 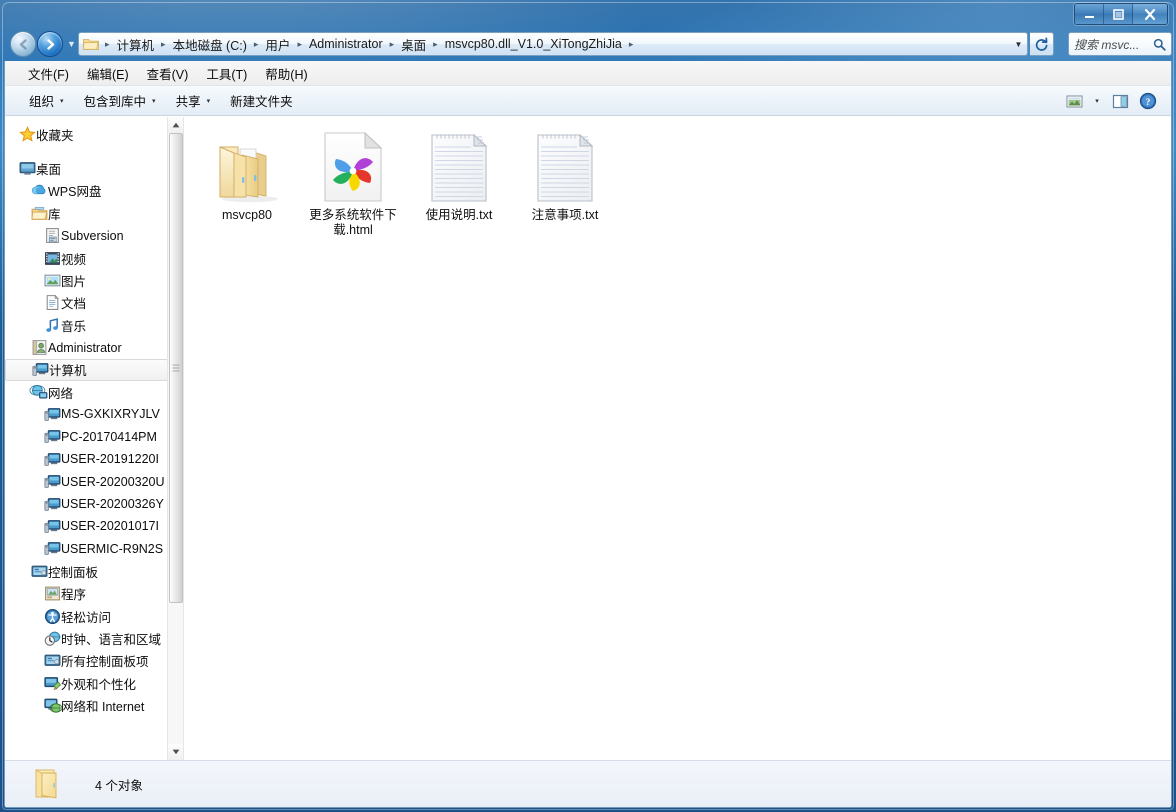 I want to click on sidebar-item-subversion: Subversion, so click(x=86, y=236).